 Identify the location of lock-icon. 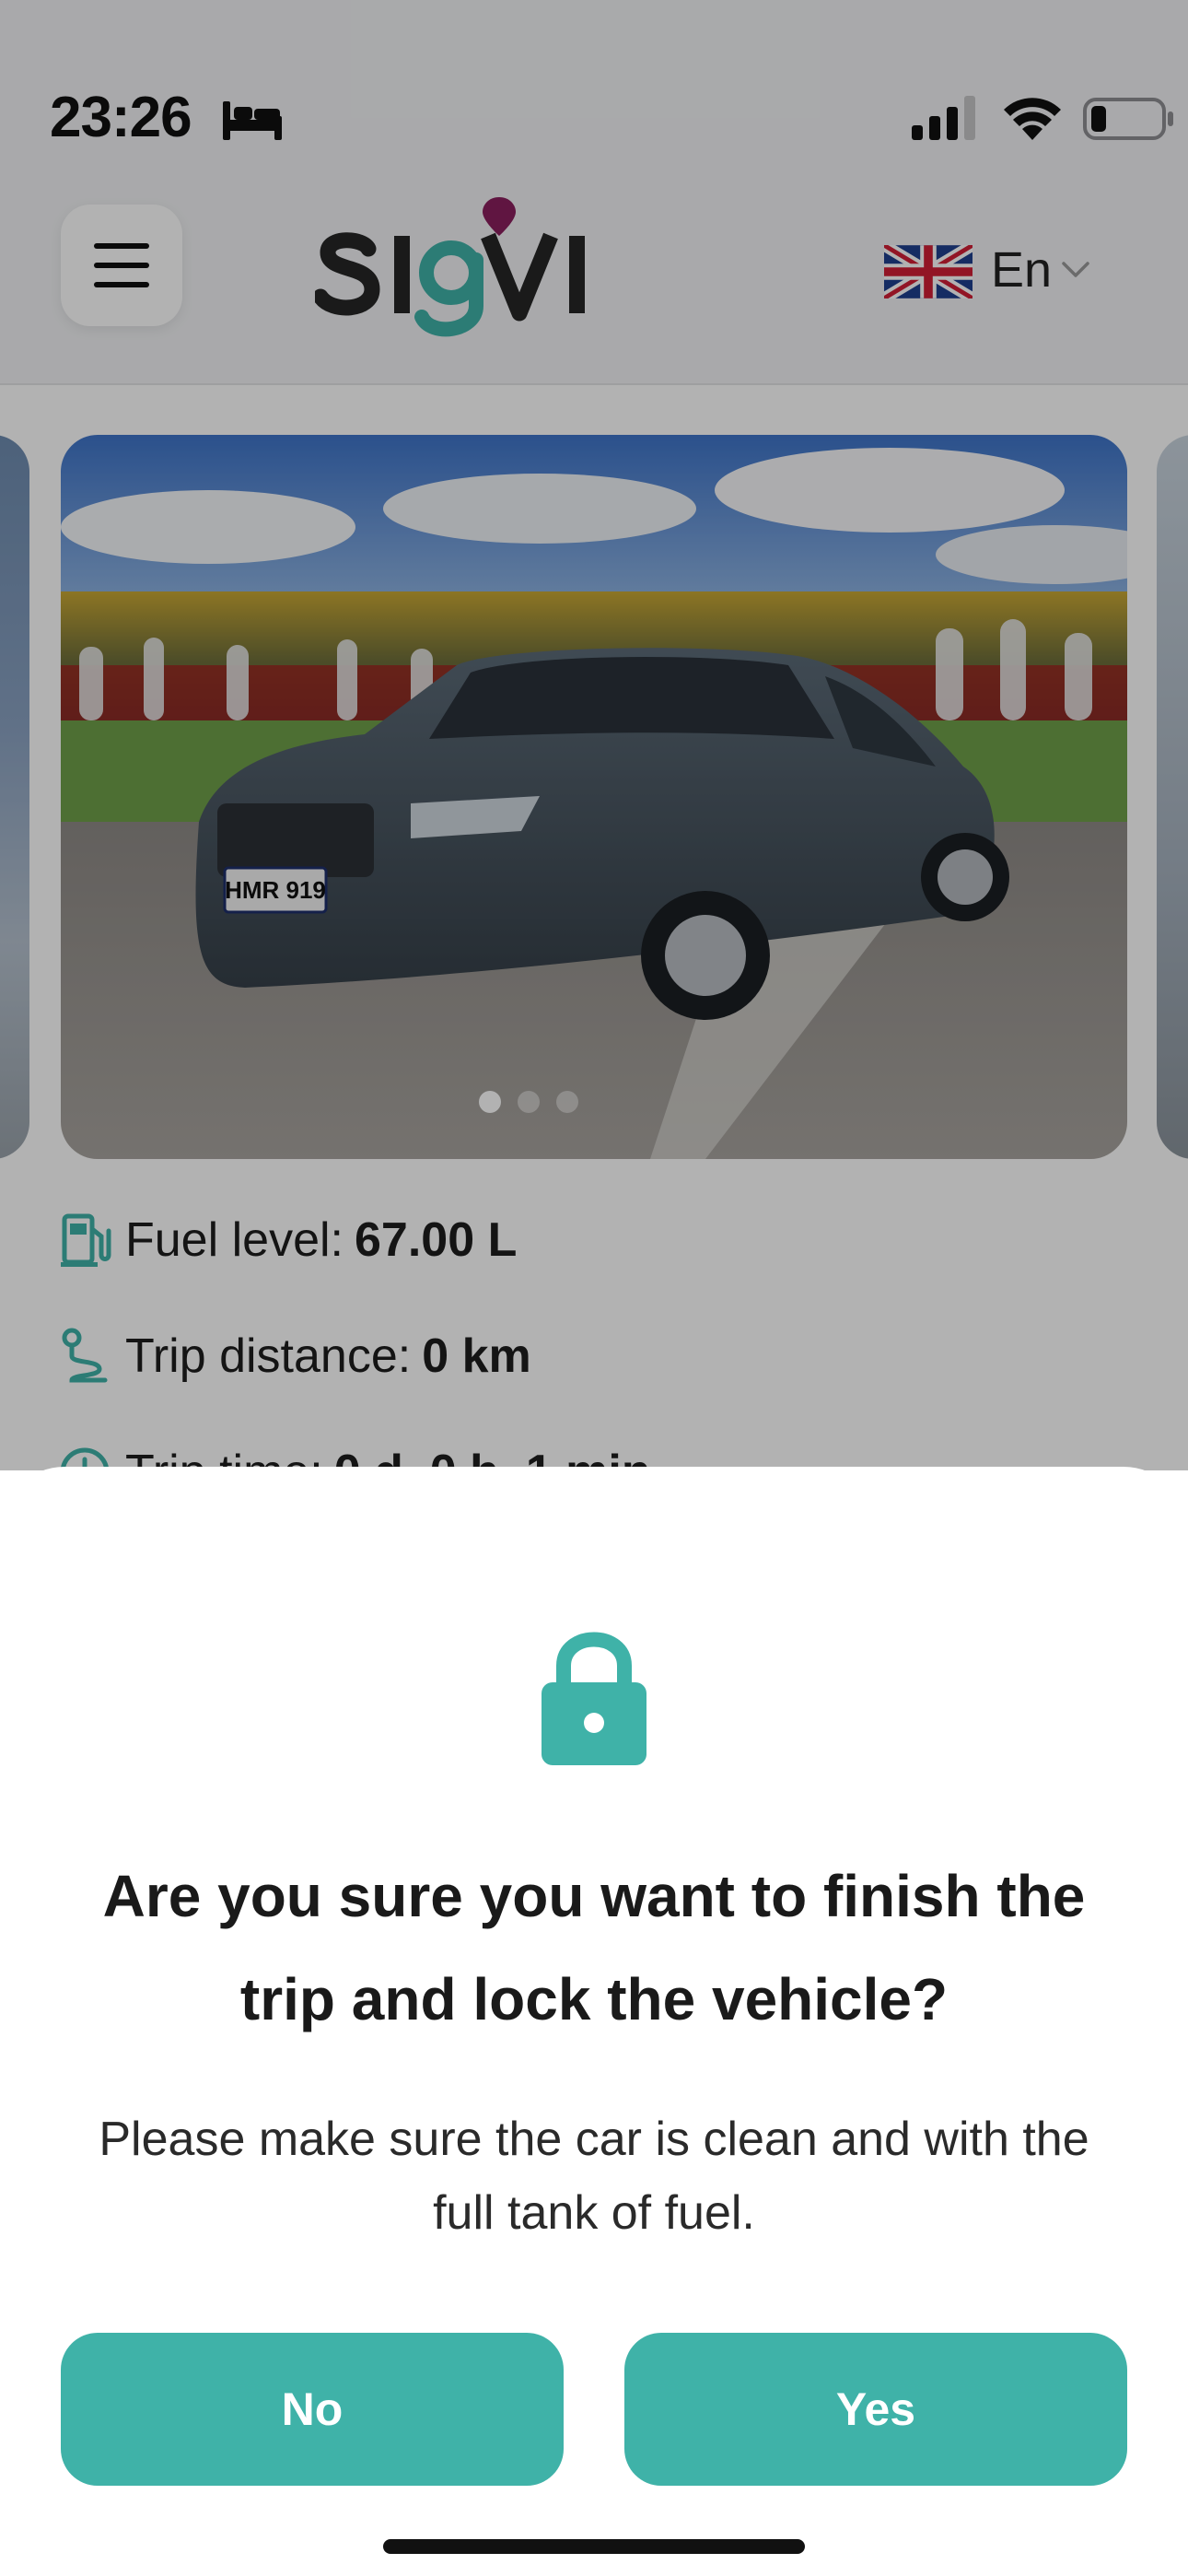
(594, 1698).